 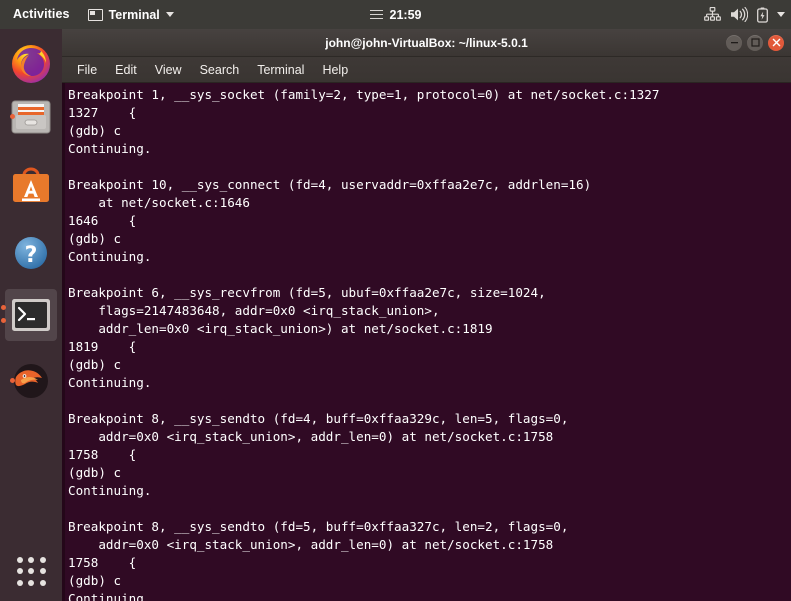 I want to click on minimize-button, so click(x=734, y=42).